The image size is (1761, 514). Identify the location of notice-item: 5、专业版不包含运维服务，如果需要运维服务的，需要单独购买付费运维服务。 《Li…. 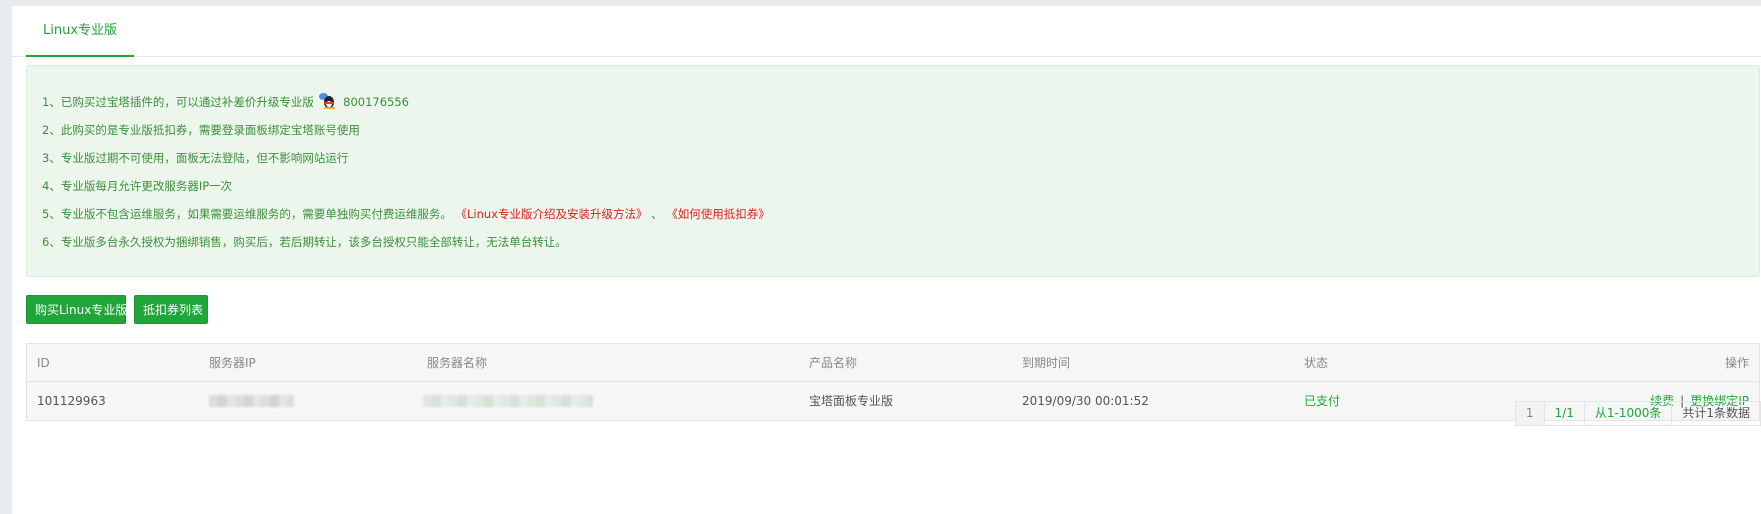
(406, 214).